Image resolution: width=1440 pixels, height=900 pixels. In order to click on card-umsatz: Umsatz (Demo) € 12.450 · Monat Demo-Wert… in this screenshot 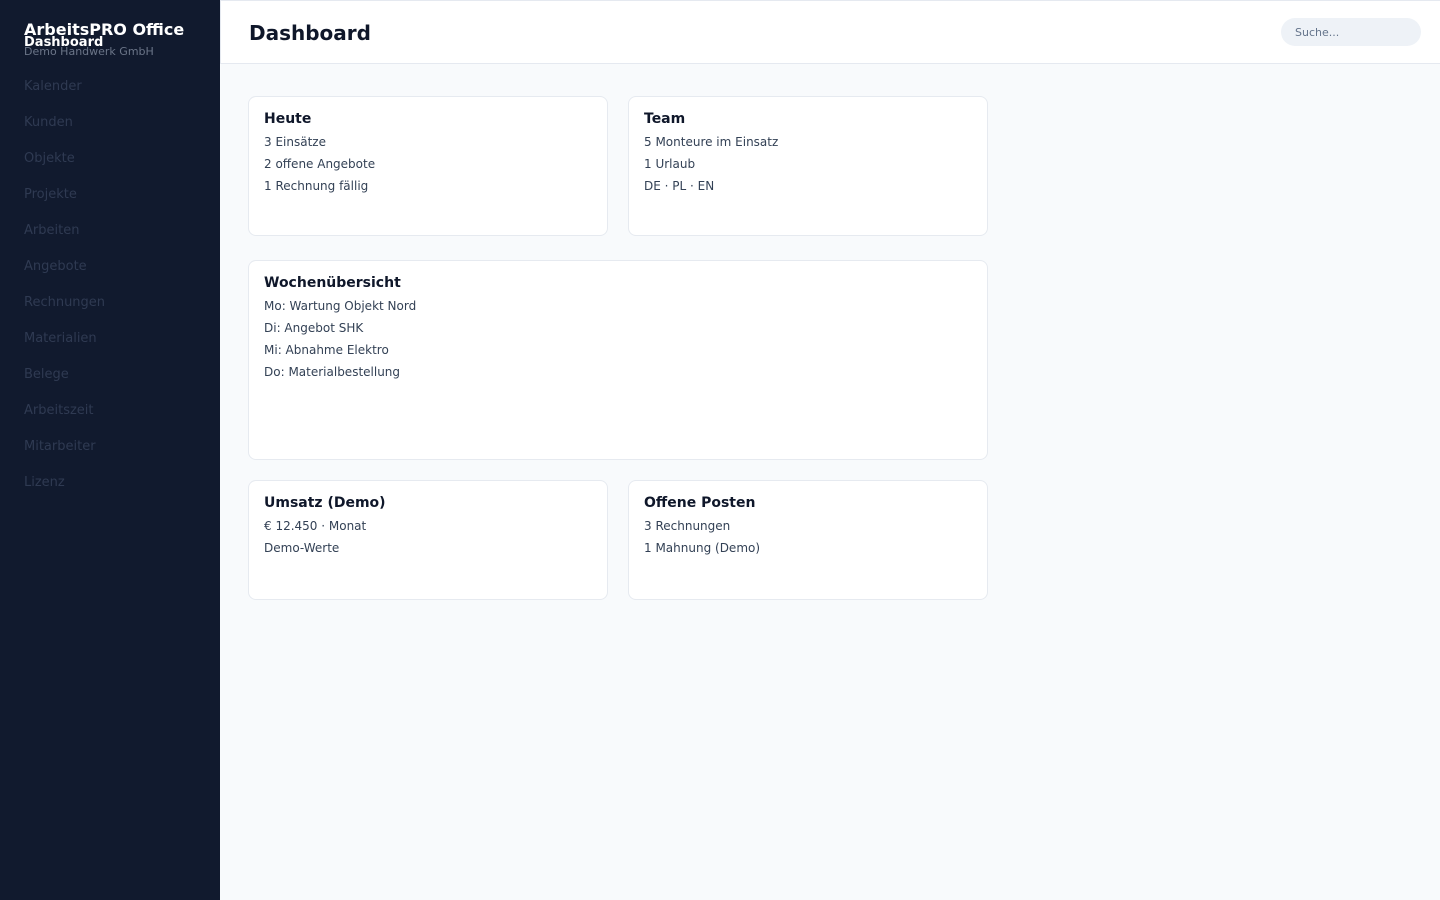, I will do `click(428, 540)`.